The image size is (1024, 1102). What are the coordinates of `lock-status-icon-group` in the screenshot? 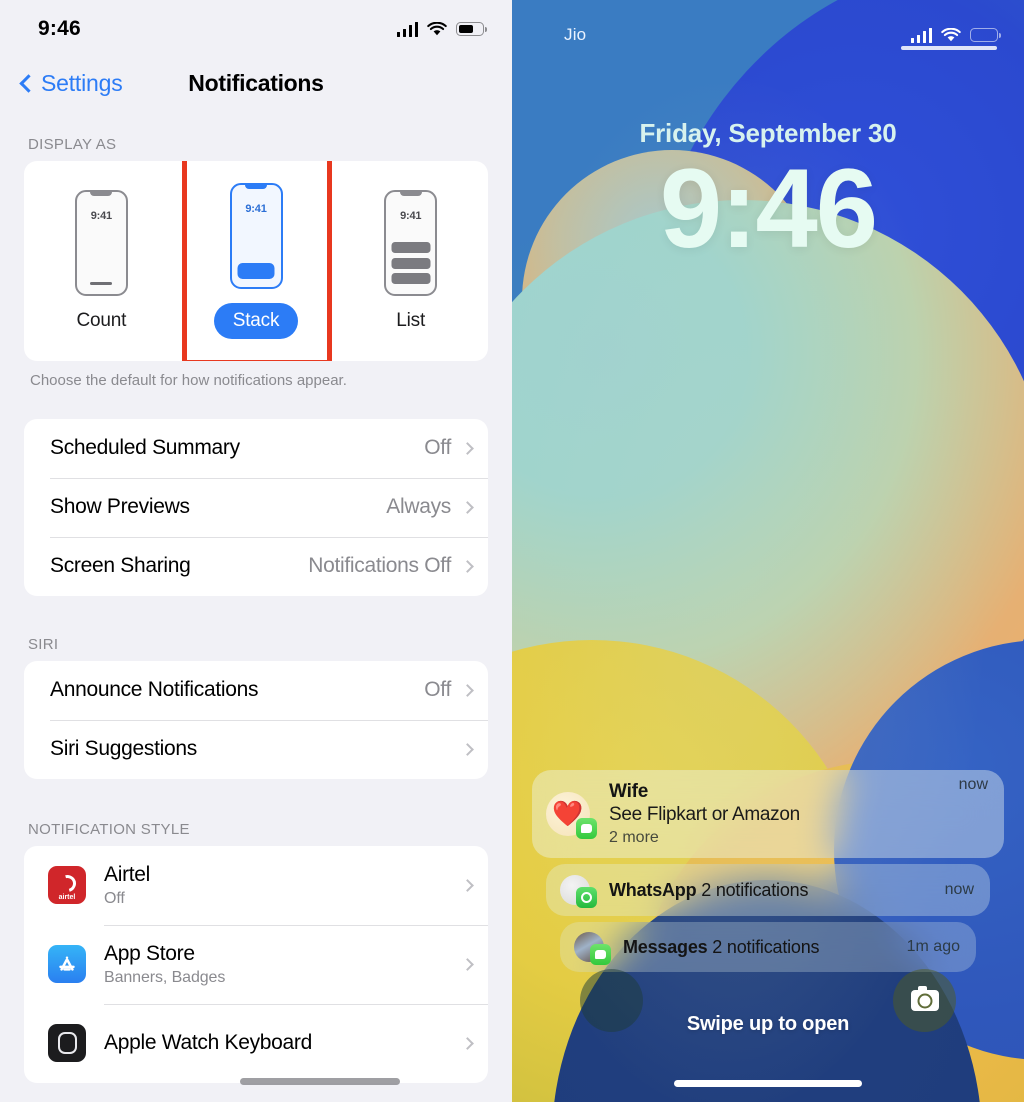 It's located at (955, 35).